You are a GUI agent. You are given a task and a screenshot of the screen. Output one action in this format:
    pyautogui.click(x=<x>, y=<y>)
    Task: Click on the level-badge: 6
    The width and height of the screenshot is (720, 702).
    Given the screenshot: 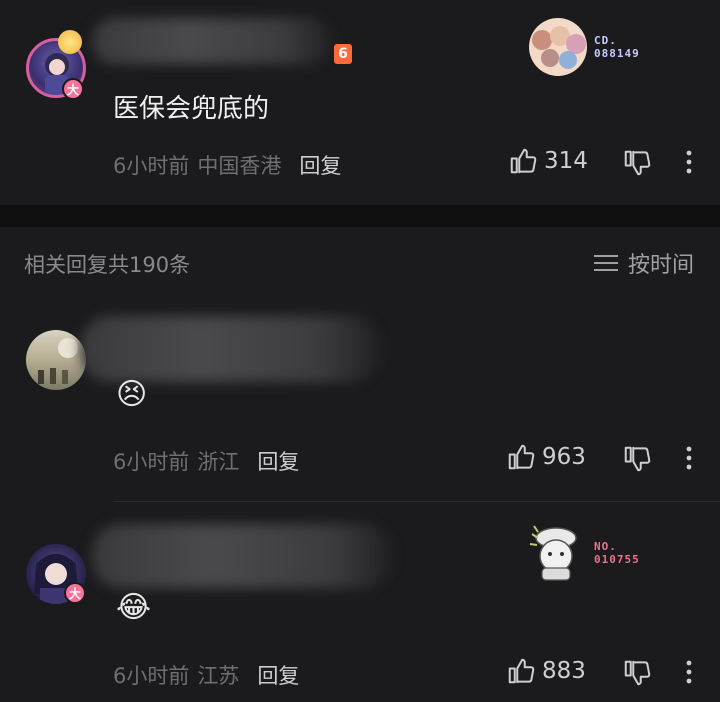 What is the action you would take?
    pyautogui.click(x=343, y=54)
    